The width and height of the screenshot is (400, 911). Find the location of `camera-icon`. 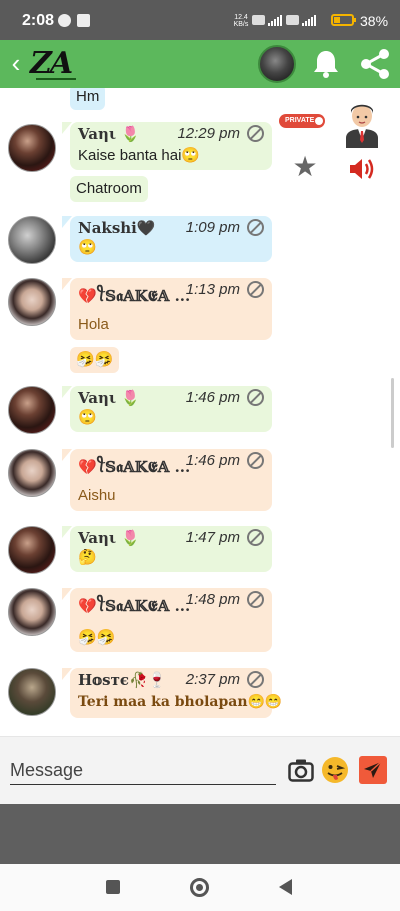

camera-icon is located at coordinates (301, 770).